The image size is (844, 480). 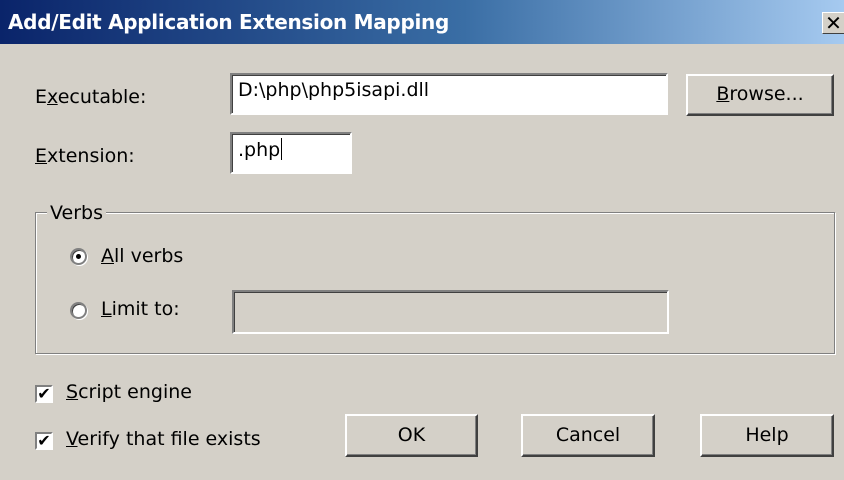 I want to click on text-caret, so click(x=282, y=149).